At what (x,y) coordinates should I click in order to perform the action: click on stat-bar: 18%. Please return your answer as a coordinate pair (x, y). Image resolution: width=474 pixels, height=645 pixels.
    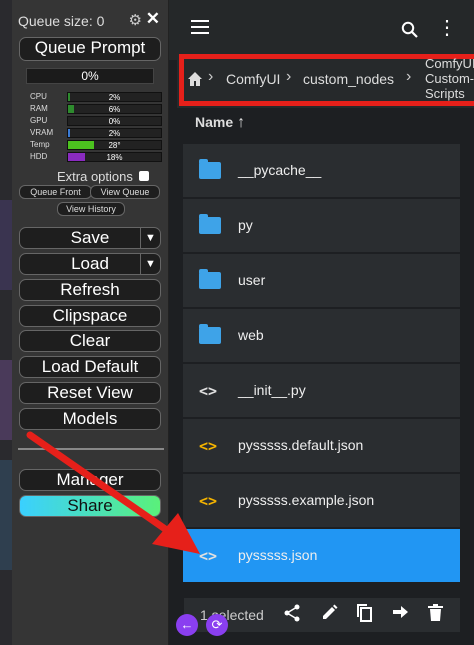
    Looking at the image, I should click on (114, 157).